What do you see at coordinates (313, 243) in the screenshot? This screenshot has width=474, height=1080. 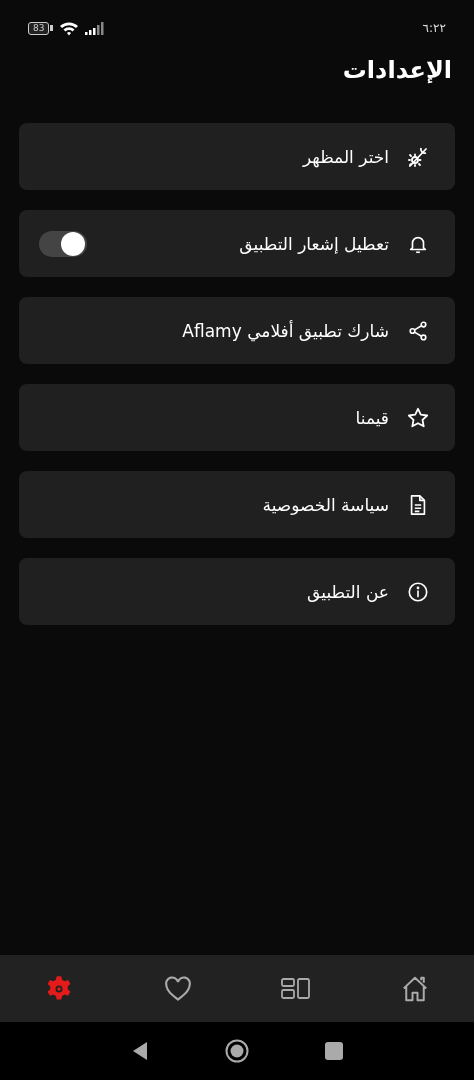 I see `settings-label: تعطيل إشعار التطبيق` at bounding box center [313, 243].